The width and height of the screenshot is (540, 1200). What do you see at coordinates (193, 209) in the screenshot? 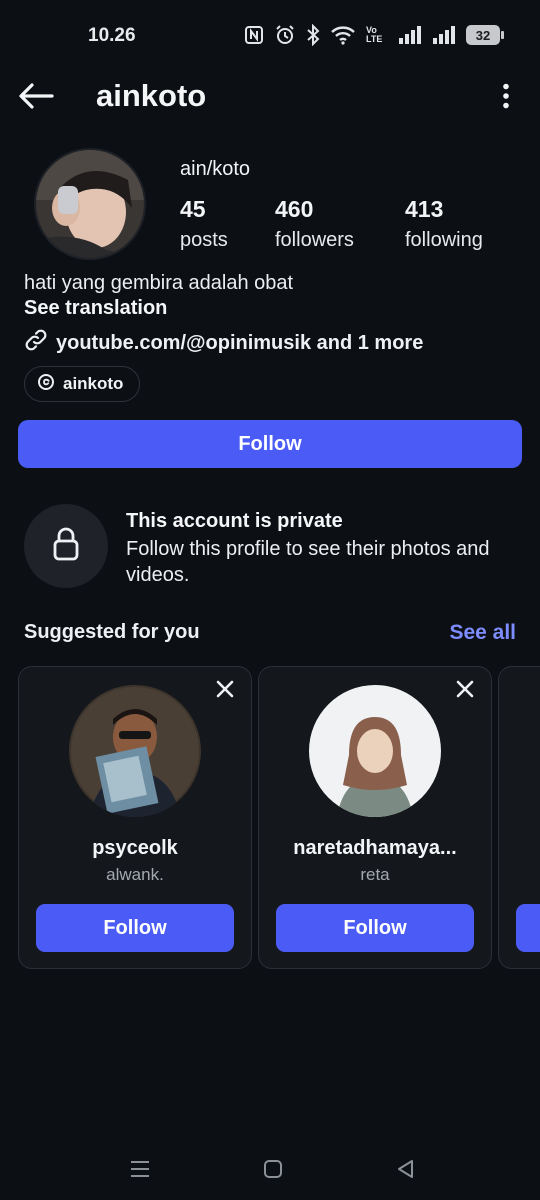
I see `posts-count: 45` at bounding box center [193, 209].